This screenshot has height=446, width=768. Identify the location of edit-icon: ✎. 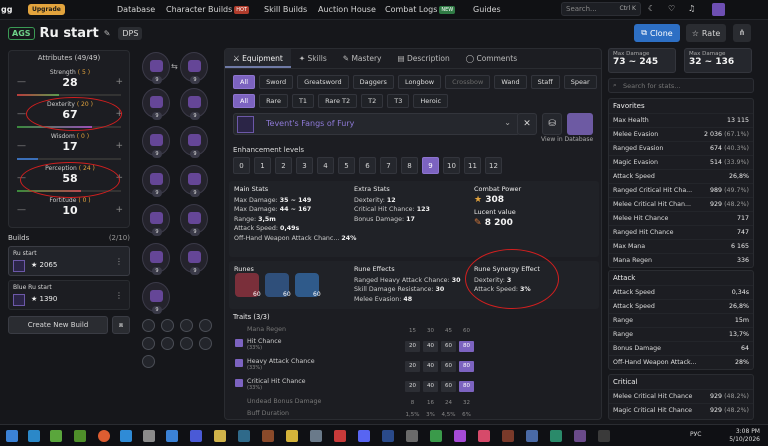
(107, 33).